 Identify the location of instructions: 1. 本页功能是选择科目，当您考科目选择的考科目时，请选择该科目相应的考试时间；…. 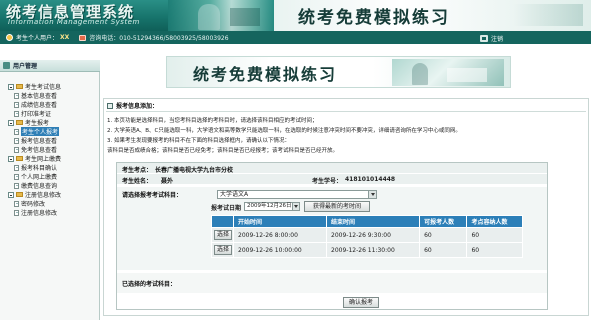
(347, 136).